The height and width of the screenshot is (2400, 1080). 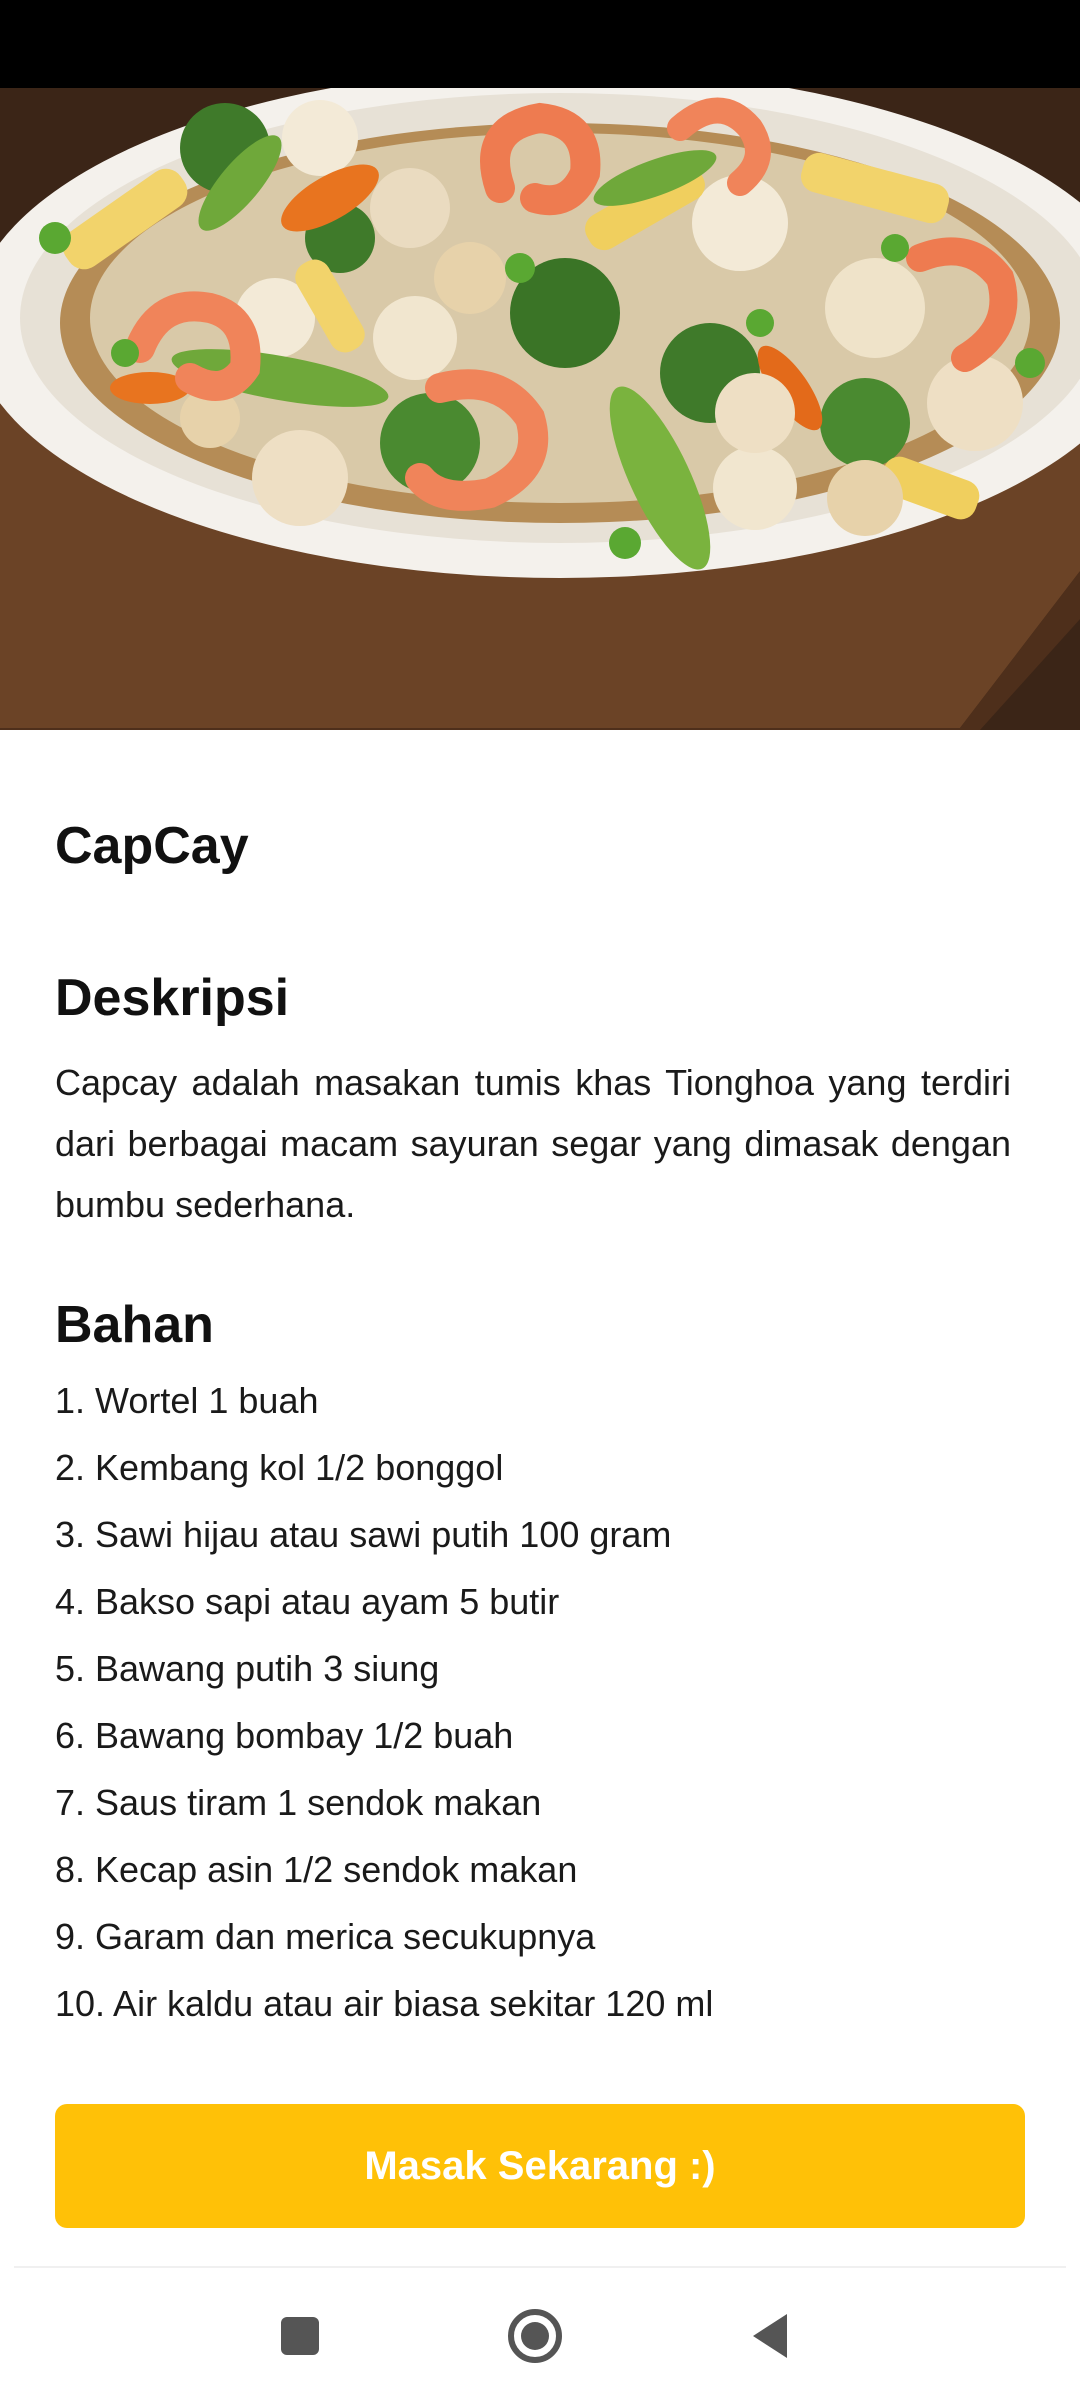 I want to click on description-heading: Deskripsi, so click(x=172, y=998).